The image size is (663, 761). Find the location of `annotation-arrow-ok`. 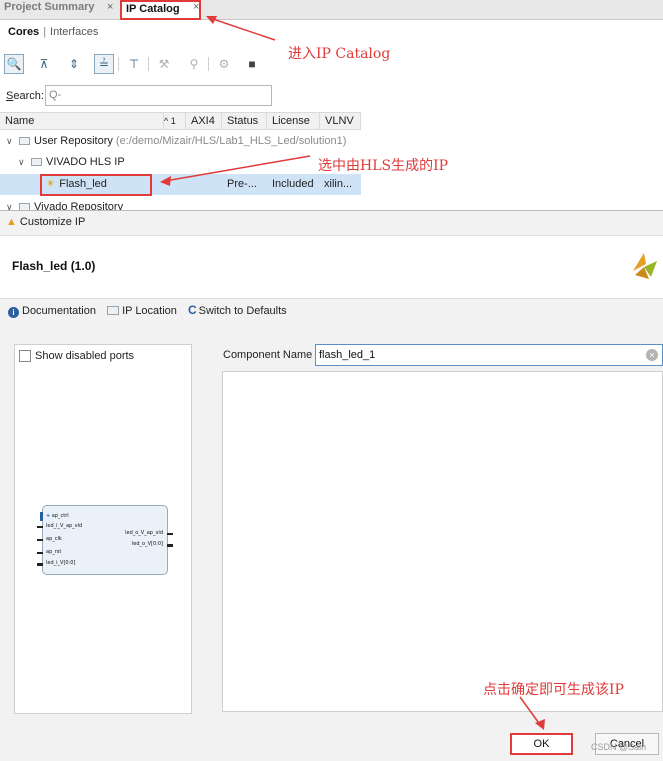

annotation-arrow-ok is located at coordinates (532, 713).